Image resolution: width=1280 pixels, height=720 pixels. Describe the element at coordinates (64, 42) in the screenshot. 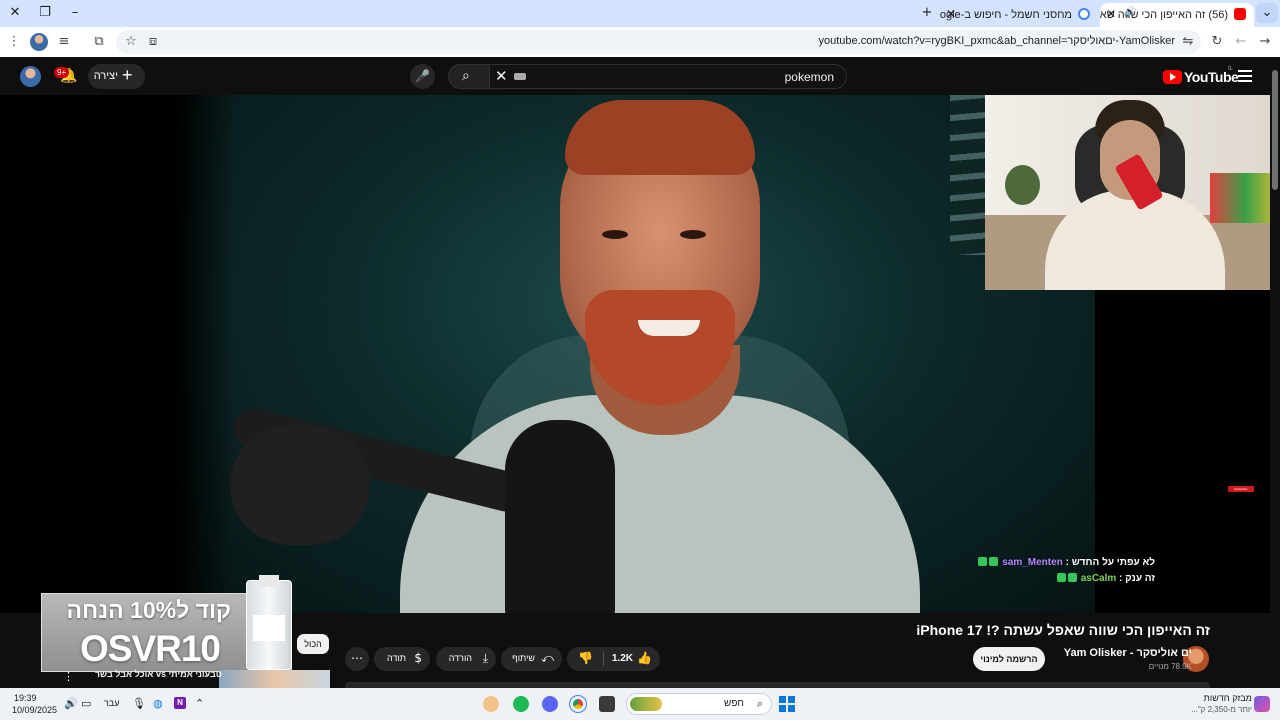

I see `playlist-icon: ≡` at that location.